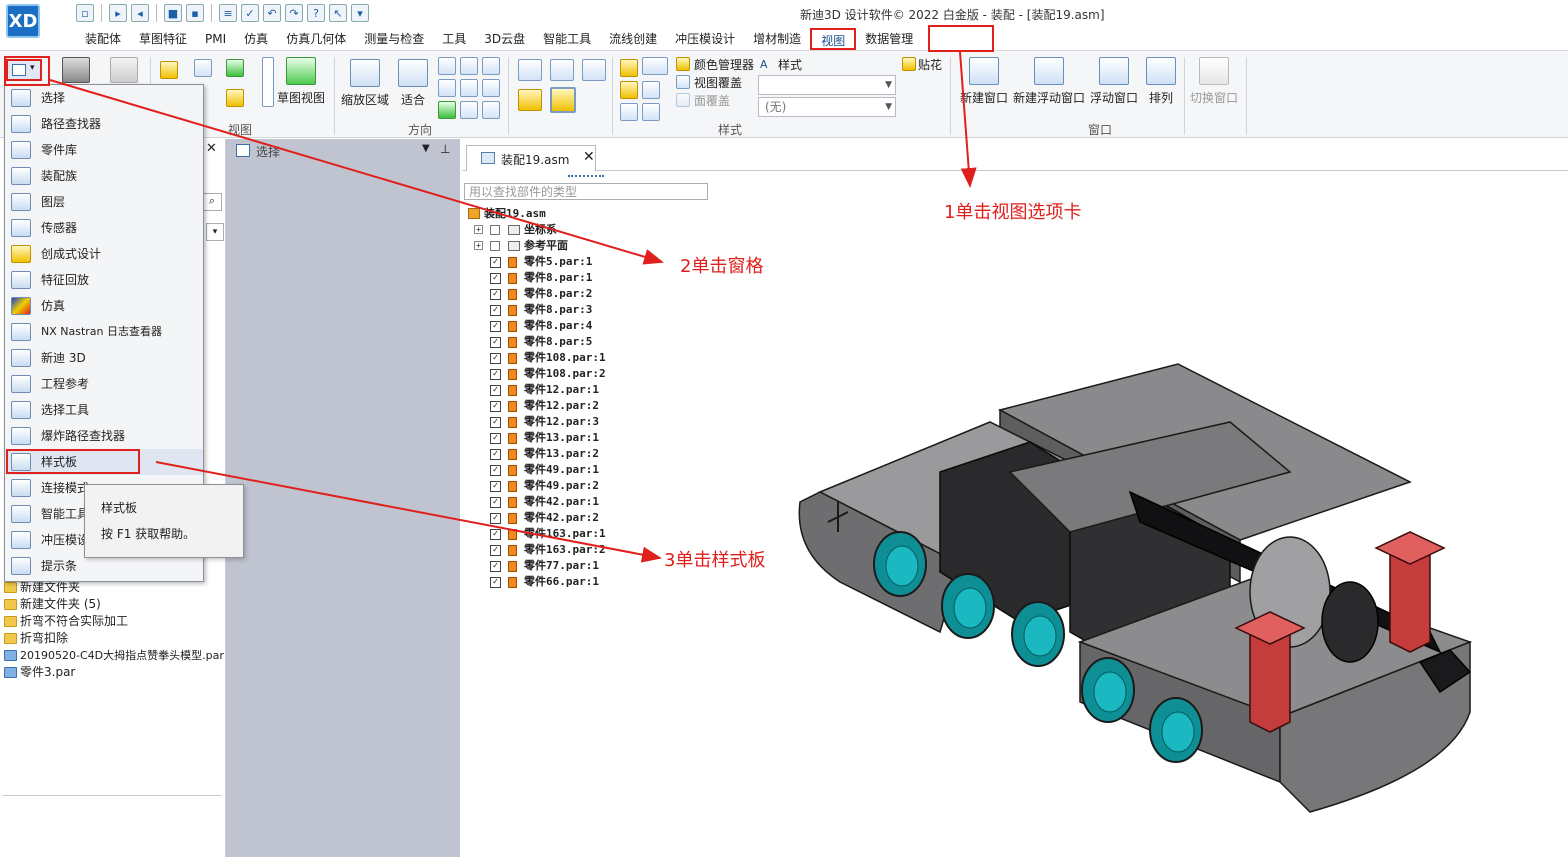 Image resolution: width=1568 pixels, height=857 pixels. Describe the element at coordinates (567, 39) in the screenshot. I see `tab-smart-tools: 智能工具` at that location.